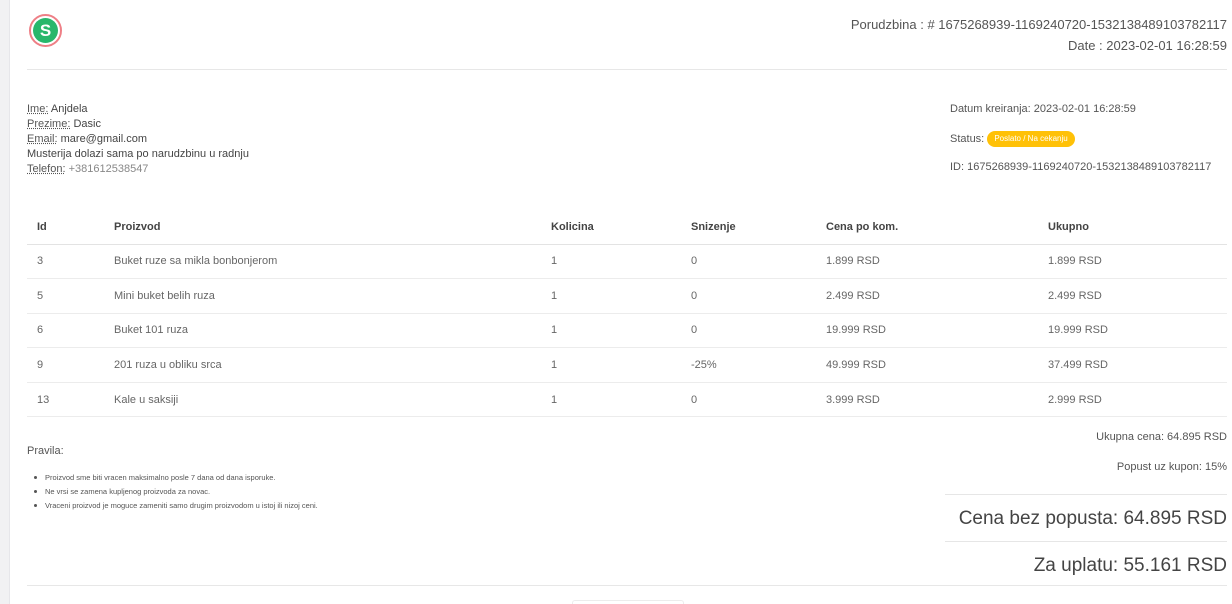  Describe the element at coordinates (927, 296) in the screenshot. I see `cell-unit-price: 2.499 RSD` at that location.